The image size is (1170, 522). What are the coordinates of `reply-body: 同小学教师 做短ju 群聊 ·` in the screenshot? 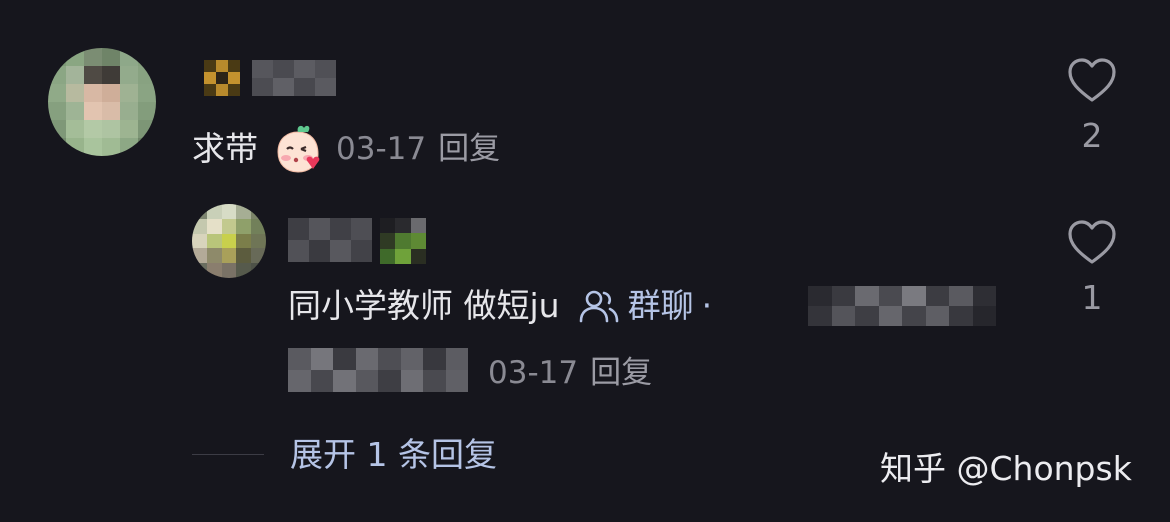 It's located at (500, 306).